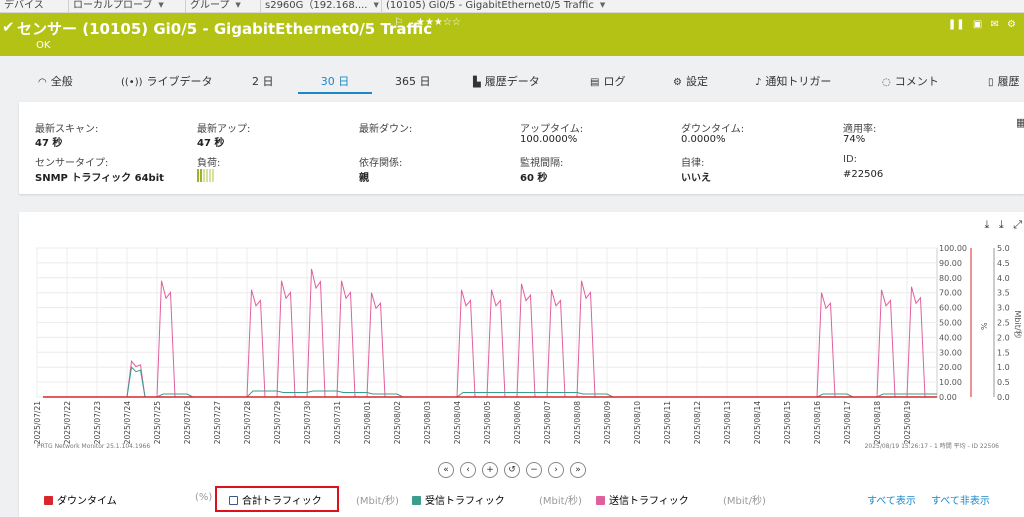  I want to click on load-indicator, so click(207, 174).